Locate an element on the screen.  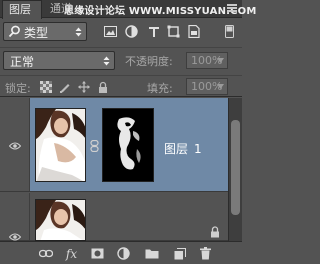
lock-image-pixels-icon is located at coordinates (65, 87).